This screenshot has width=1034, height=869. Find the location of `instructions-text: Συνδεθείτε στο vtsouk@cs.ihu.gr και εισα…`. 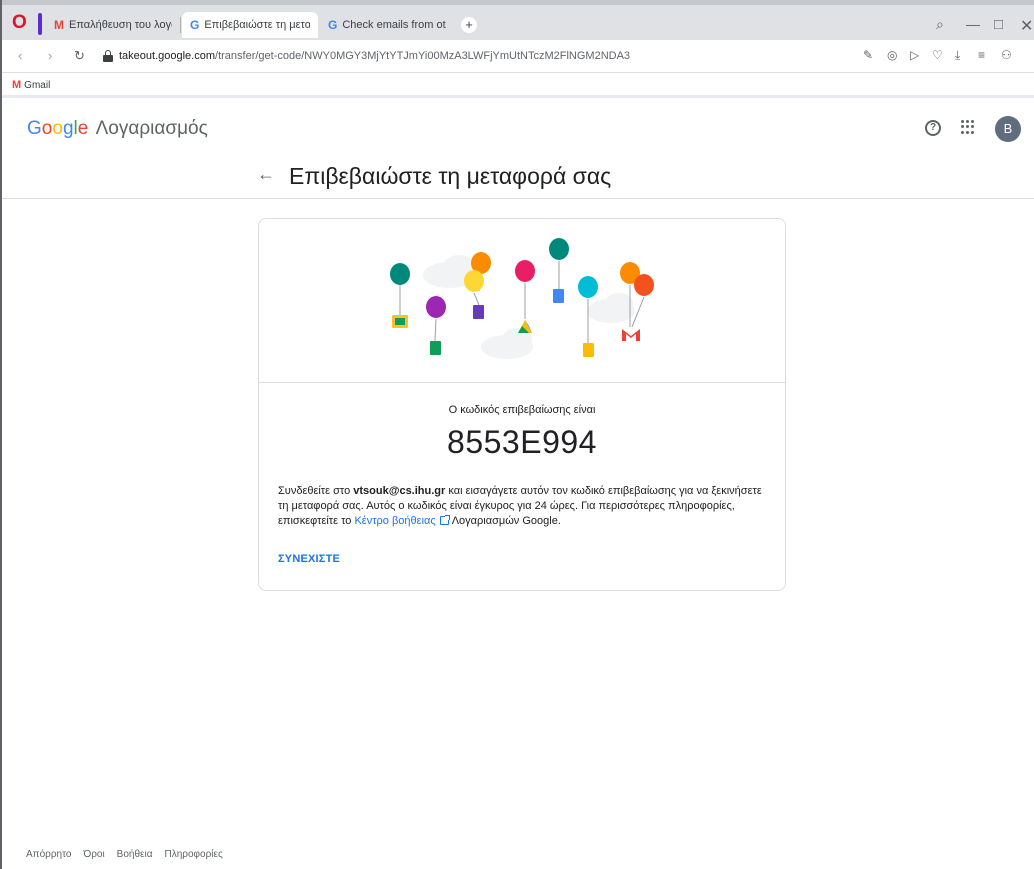

instructions-text: Συνδεθείτε στο vtsouk@cs.ihu.gr και εισα… is located at coordinates (525, 506).